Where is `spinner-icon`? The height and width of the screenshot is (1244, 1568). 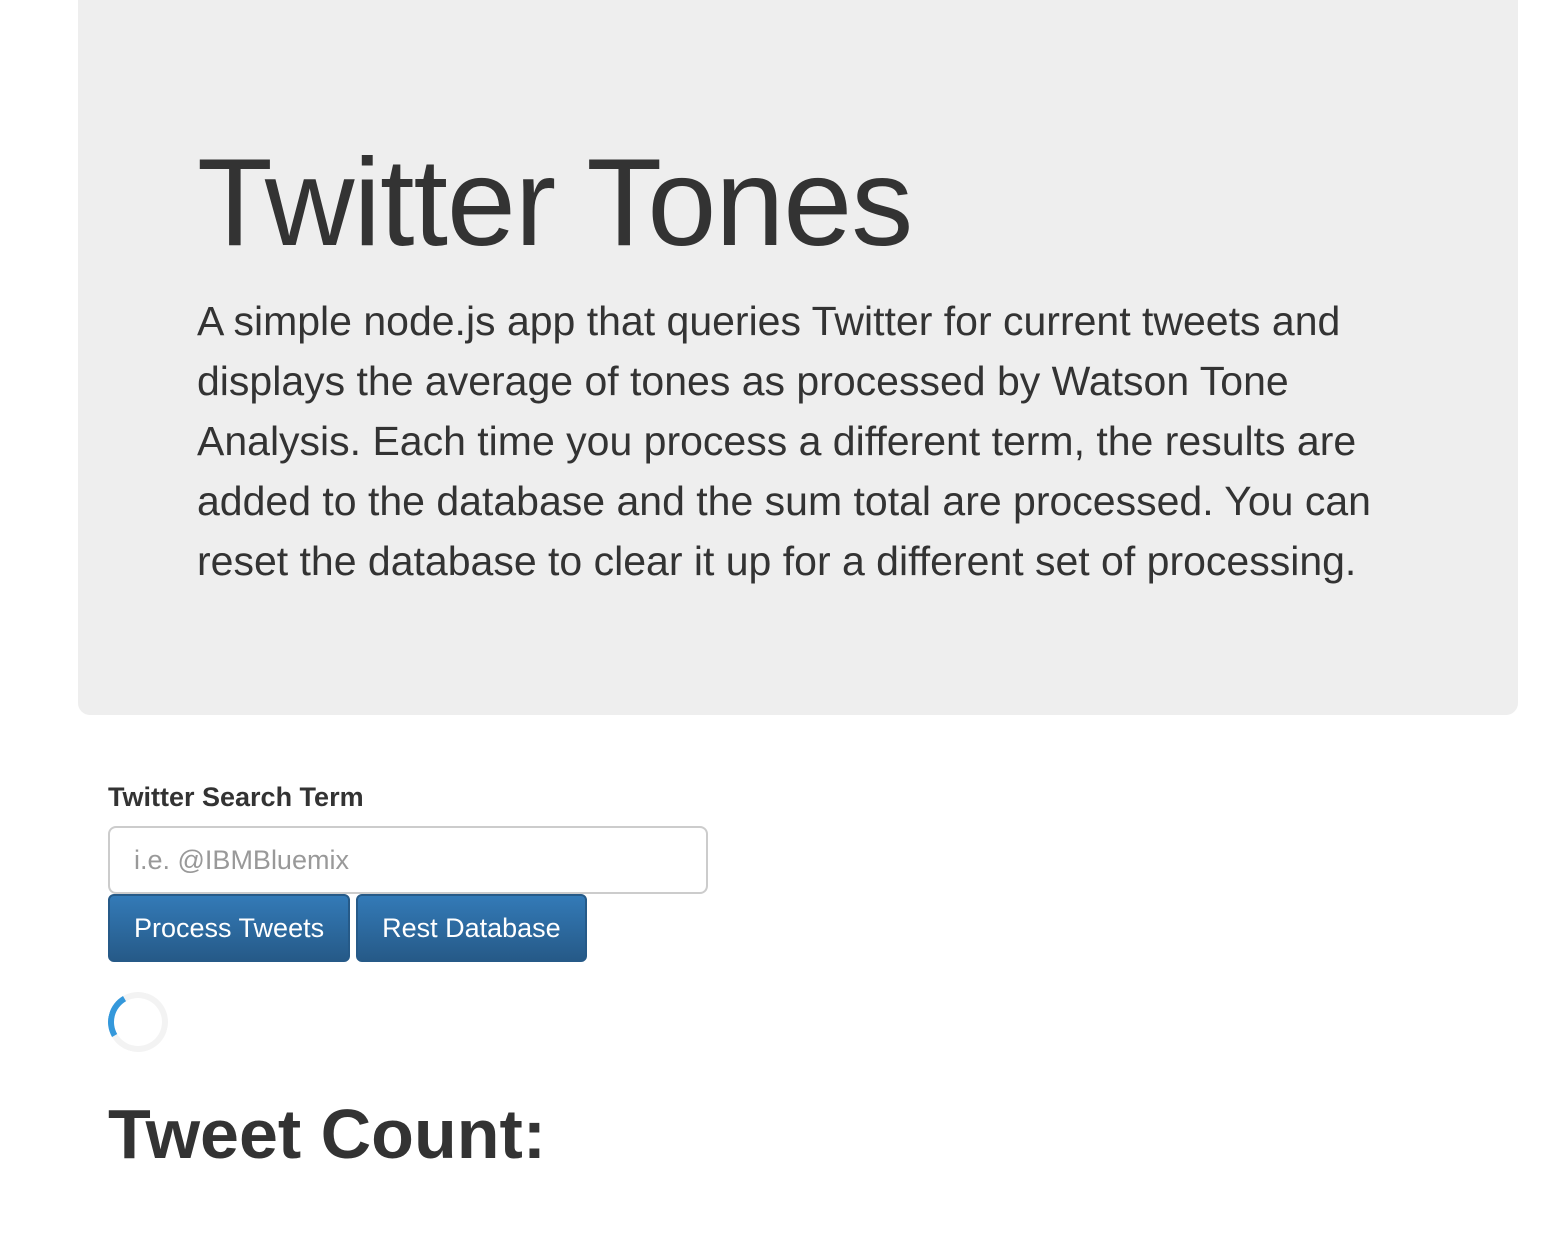 spinner-icon is located at coordinates (138, 1022).